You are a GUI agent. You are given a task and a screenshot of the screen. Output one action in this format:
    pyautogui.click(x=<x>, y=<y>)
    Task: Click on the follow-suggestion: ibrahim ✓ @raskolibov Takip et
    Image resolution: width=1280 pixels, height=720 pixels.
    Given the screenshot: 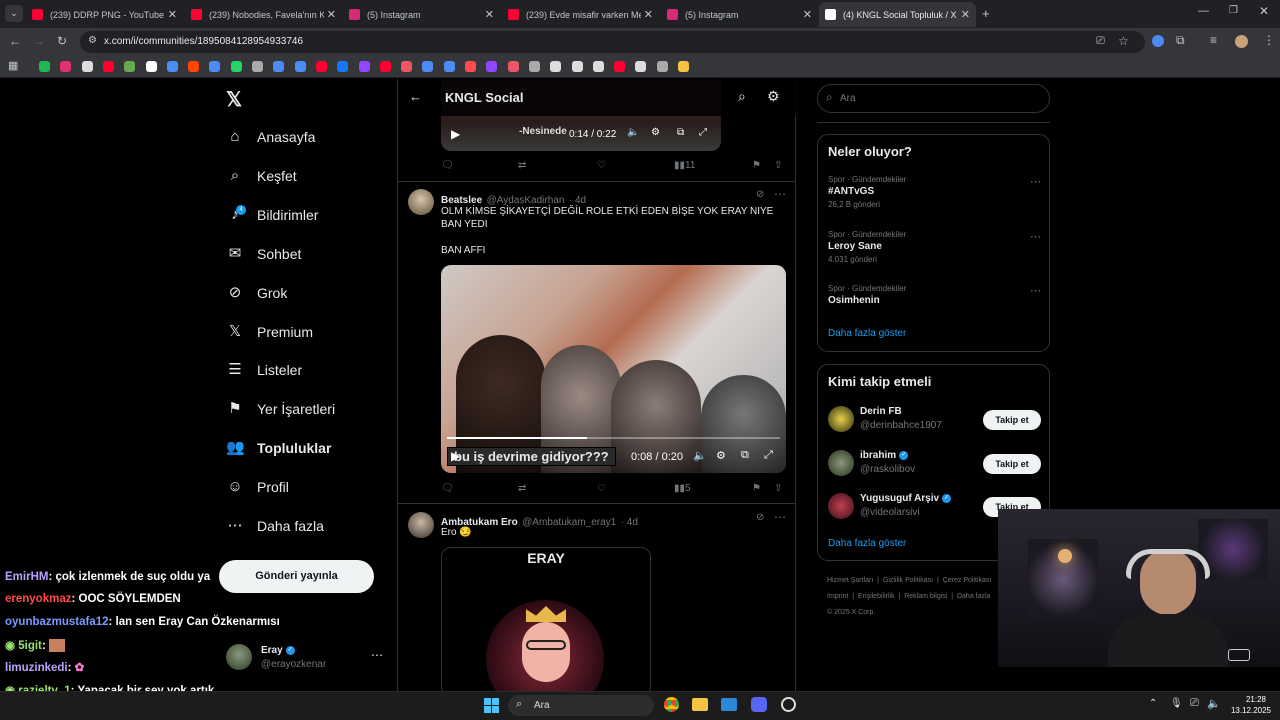 What is the action you would take?
    pyautogui.click(x=934, y=464)
    